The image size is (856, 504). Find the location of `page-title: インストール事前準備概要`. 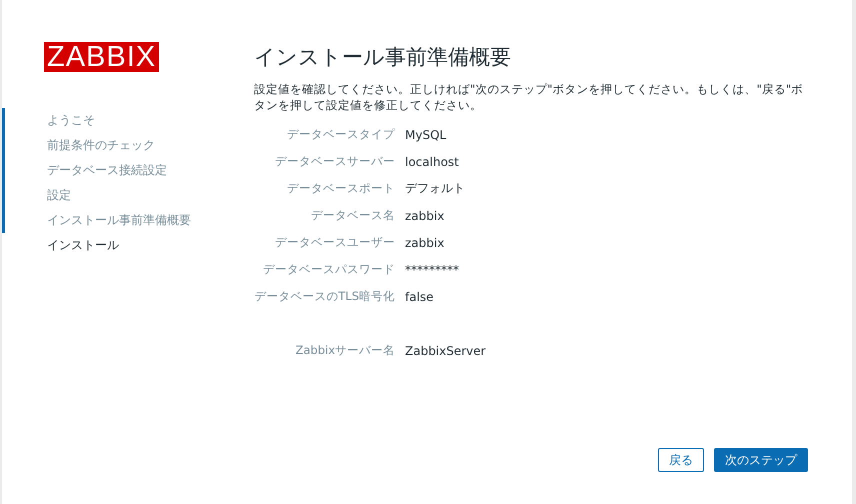

page-title: インストール事前準備概要 is located at coordinates (383, 57).